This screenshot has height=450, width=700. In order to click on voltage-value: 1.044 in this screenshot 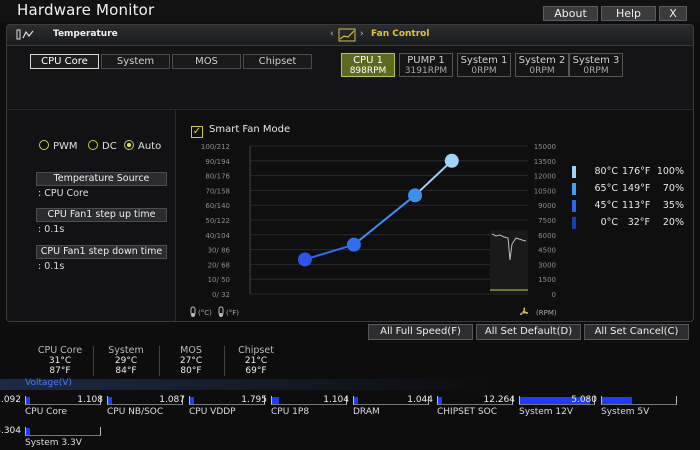, I will do `click(420, 400)`.